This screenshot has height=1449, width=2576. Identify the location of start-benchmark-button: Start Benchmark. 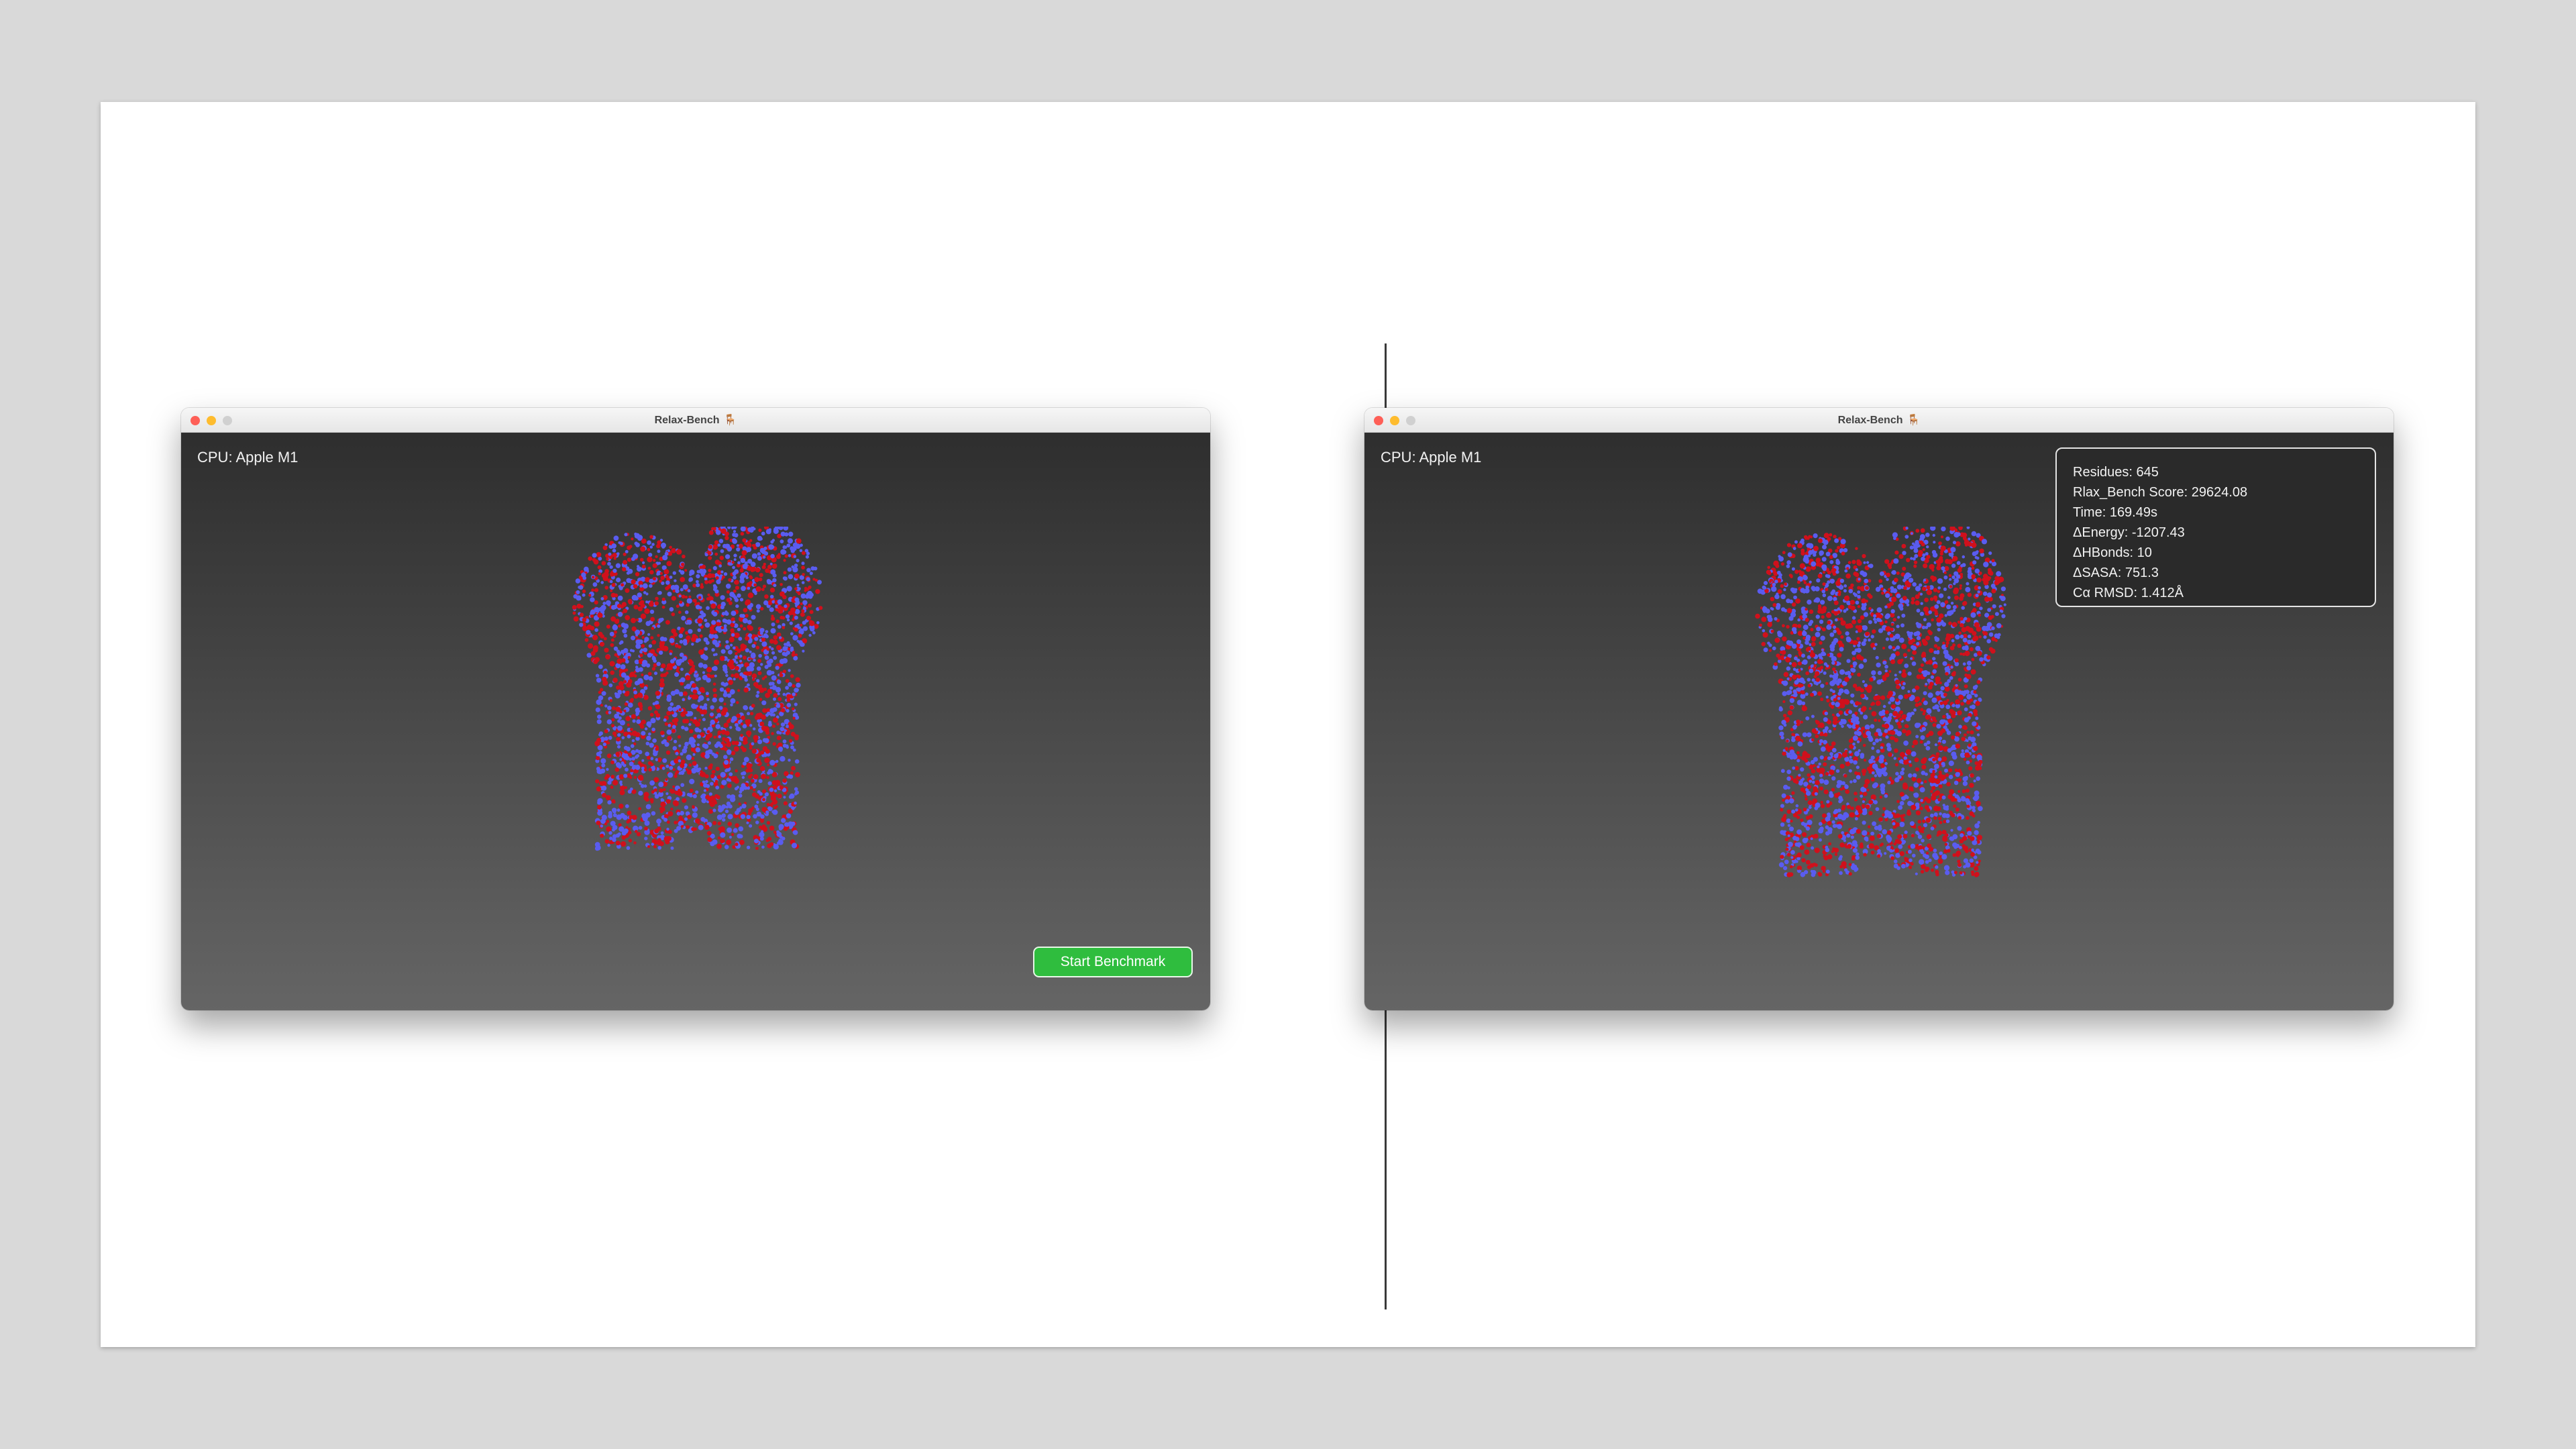
(1113, 962).